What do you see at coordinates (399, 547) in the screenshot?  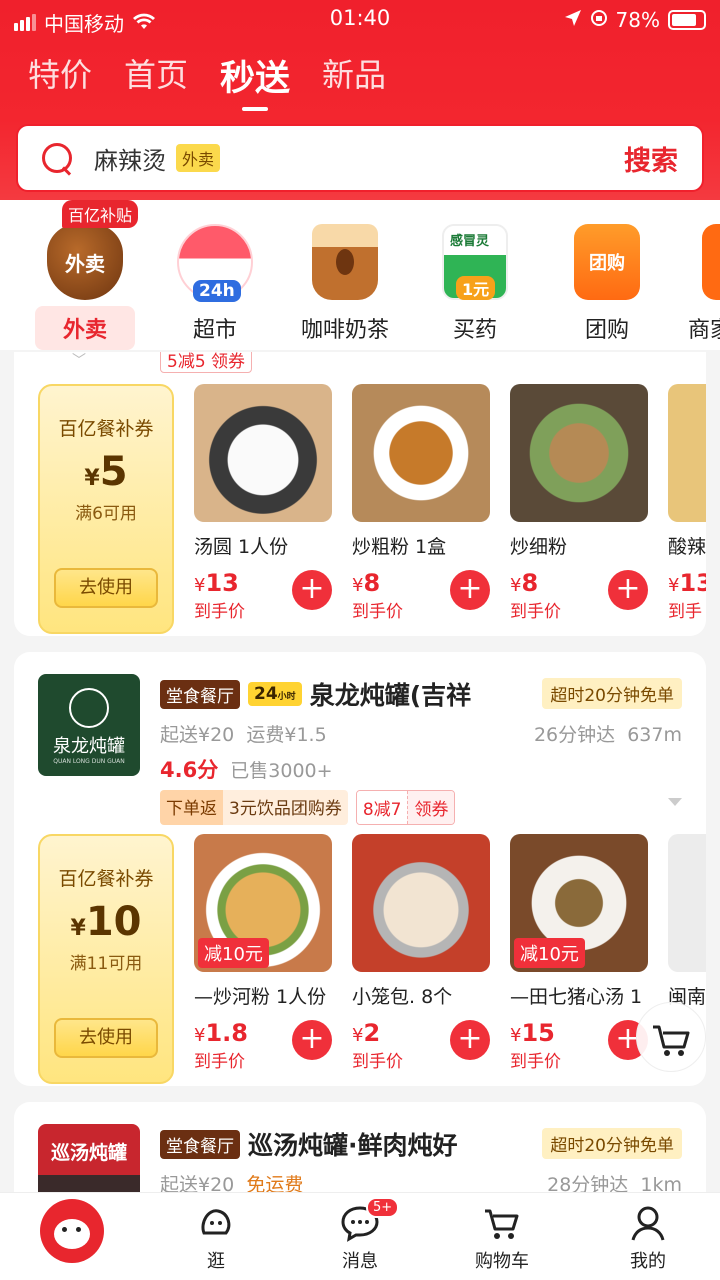 I see `product-name: 炒粗粉 1盒` at bounding box center [399, 547].